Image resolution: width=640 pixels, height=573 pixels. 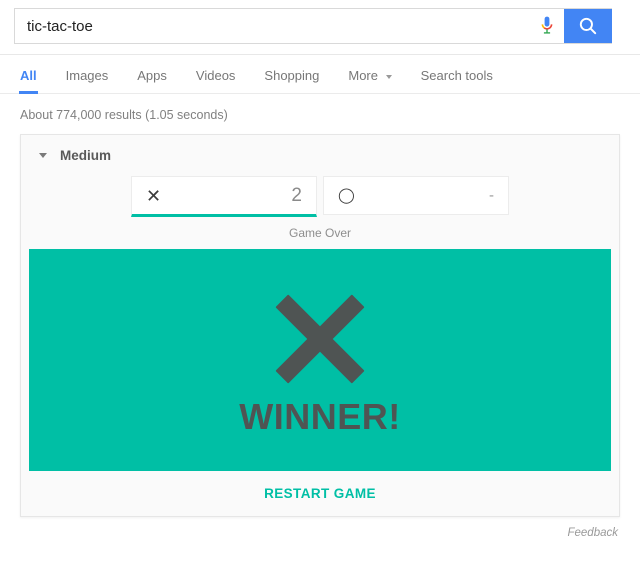 I want to click on restart-game-button: RESTART GAME, so click(x=320, y=493).